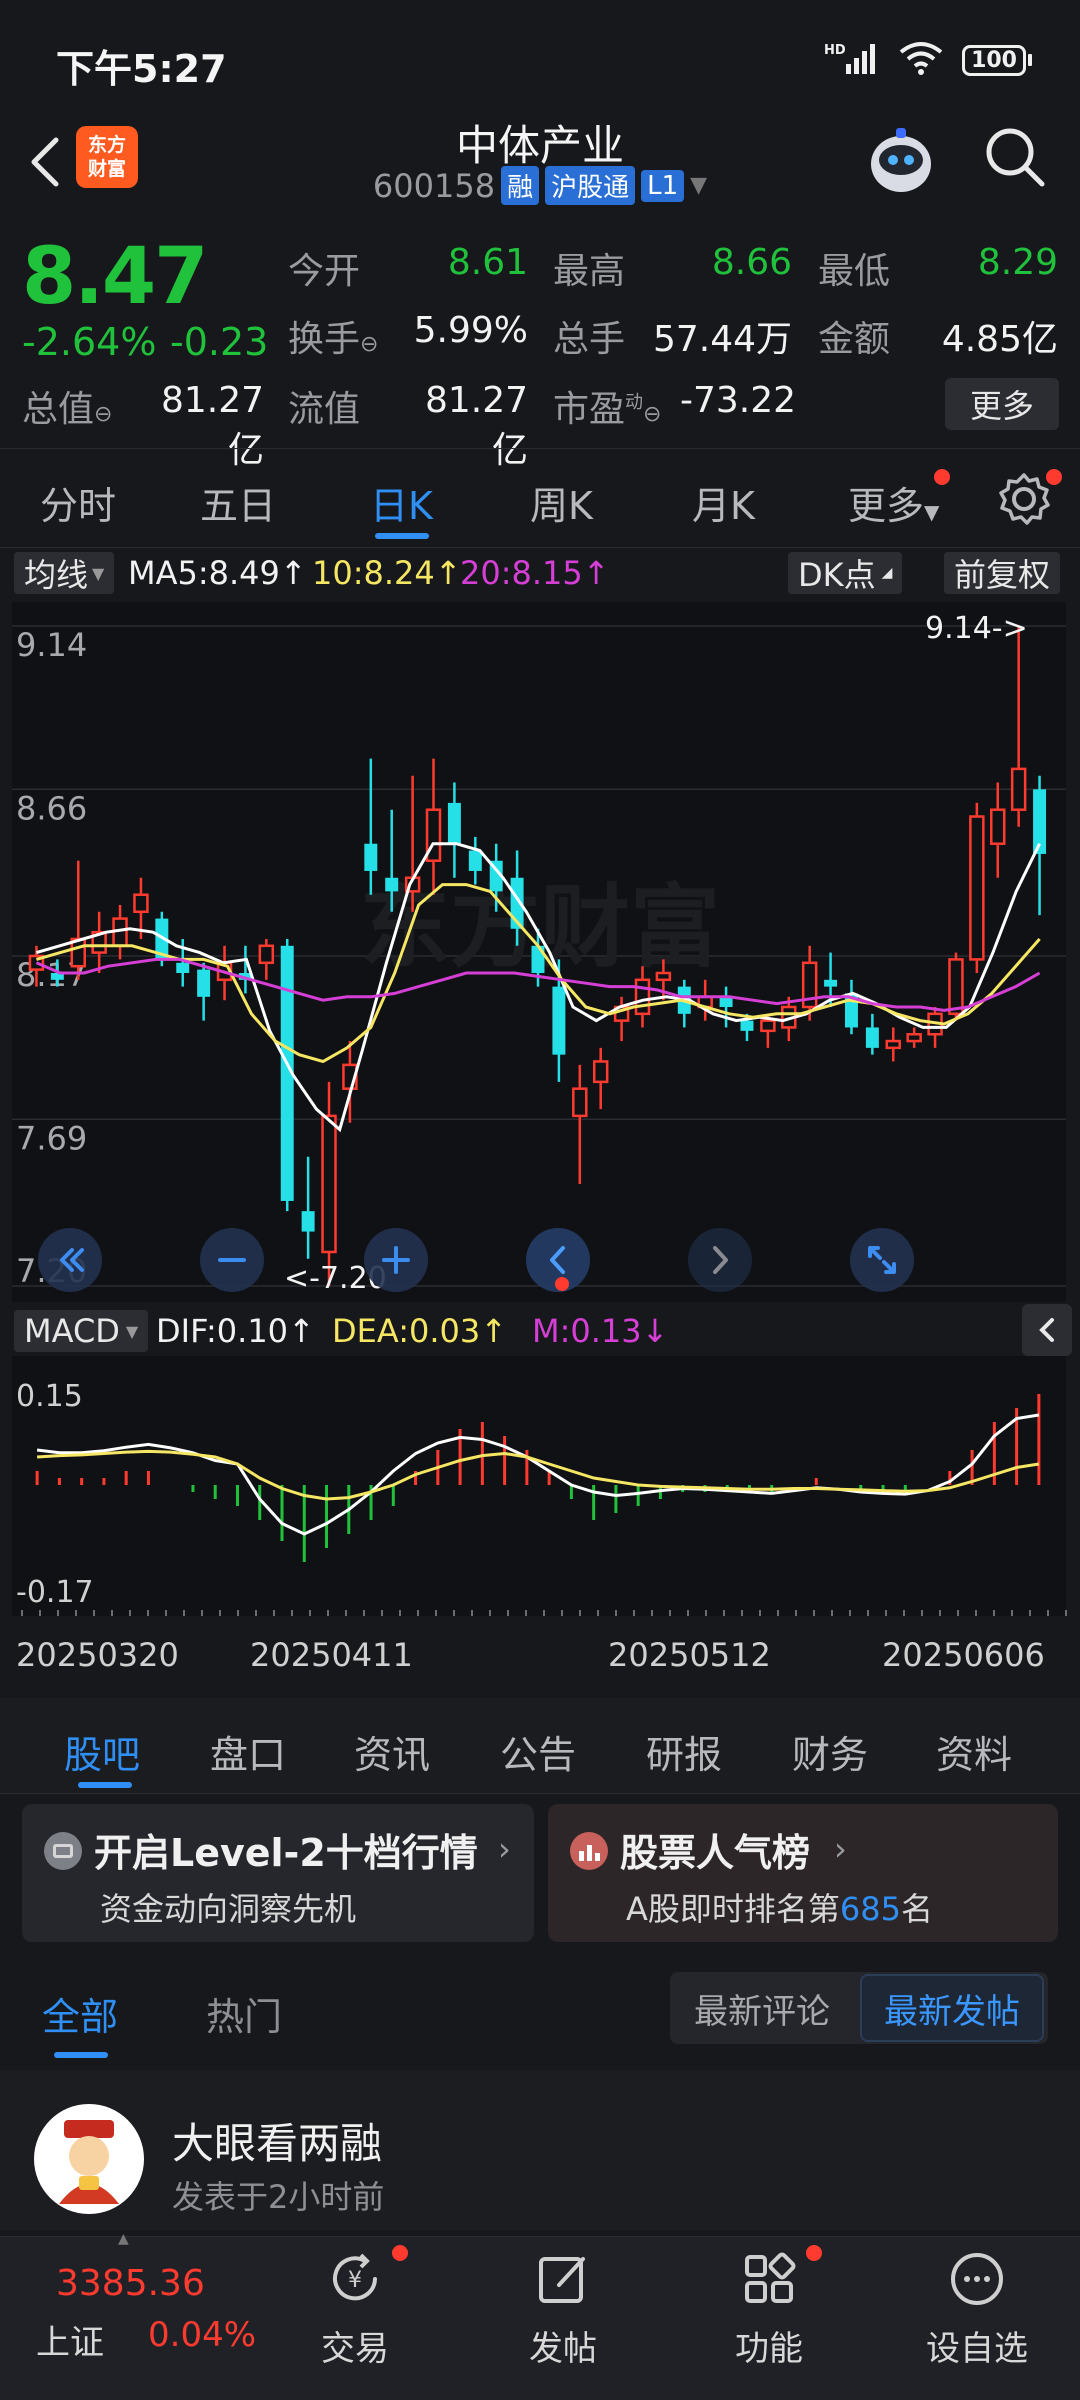 Image resolution: width=1080 pixels, height=2400 pixels. What do you see at coordinates (55, 1592) in the screenshot?
I see `macd-y-tick: -0.17` at bounding box center [55, 1592].